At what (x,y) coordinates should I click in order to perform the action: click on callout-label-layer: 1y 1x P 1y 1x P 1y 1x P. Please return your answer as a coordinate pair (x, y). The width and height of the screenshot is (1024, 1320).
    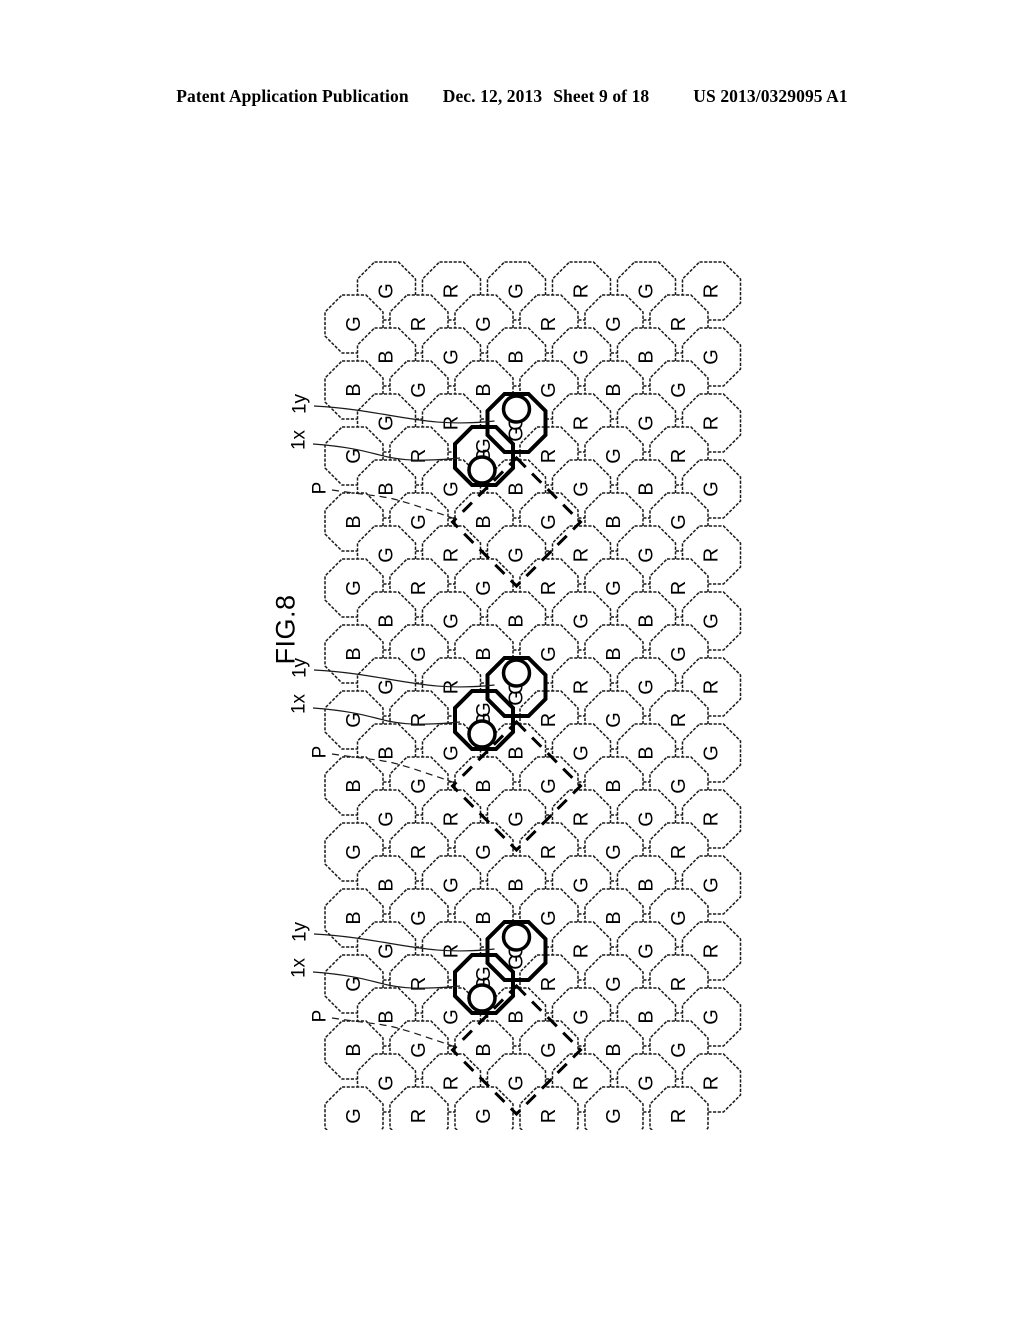
    Looking at the image, I should click on (310, 707).